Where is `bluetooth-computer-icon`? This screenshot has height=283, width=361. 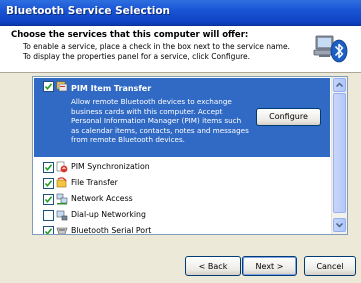 bluetooth-computer-icon is located at coordinates (330, 49).